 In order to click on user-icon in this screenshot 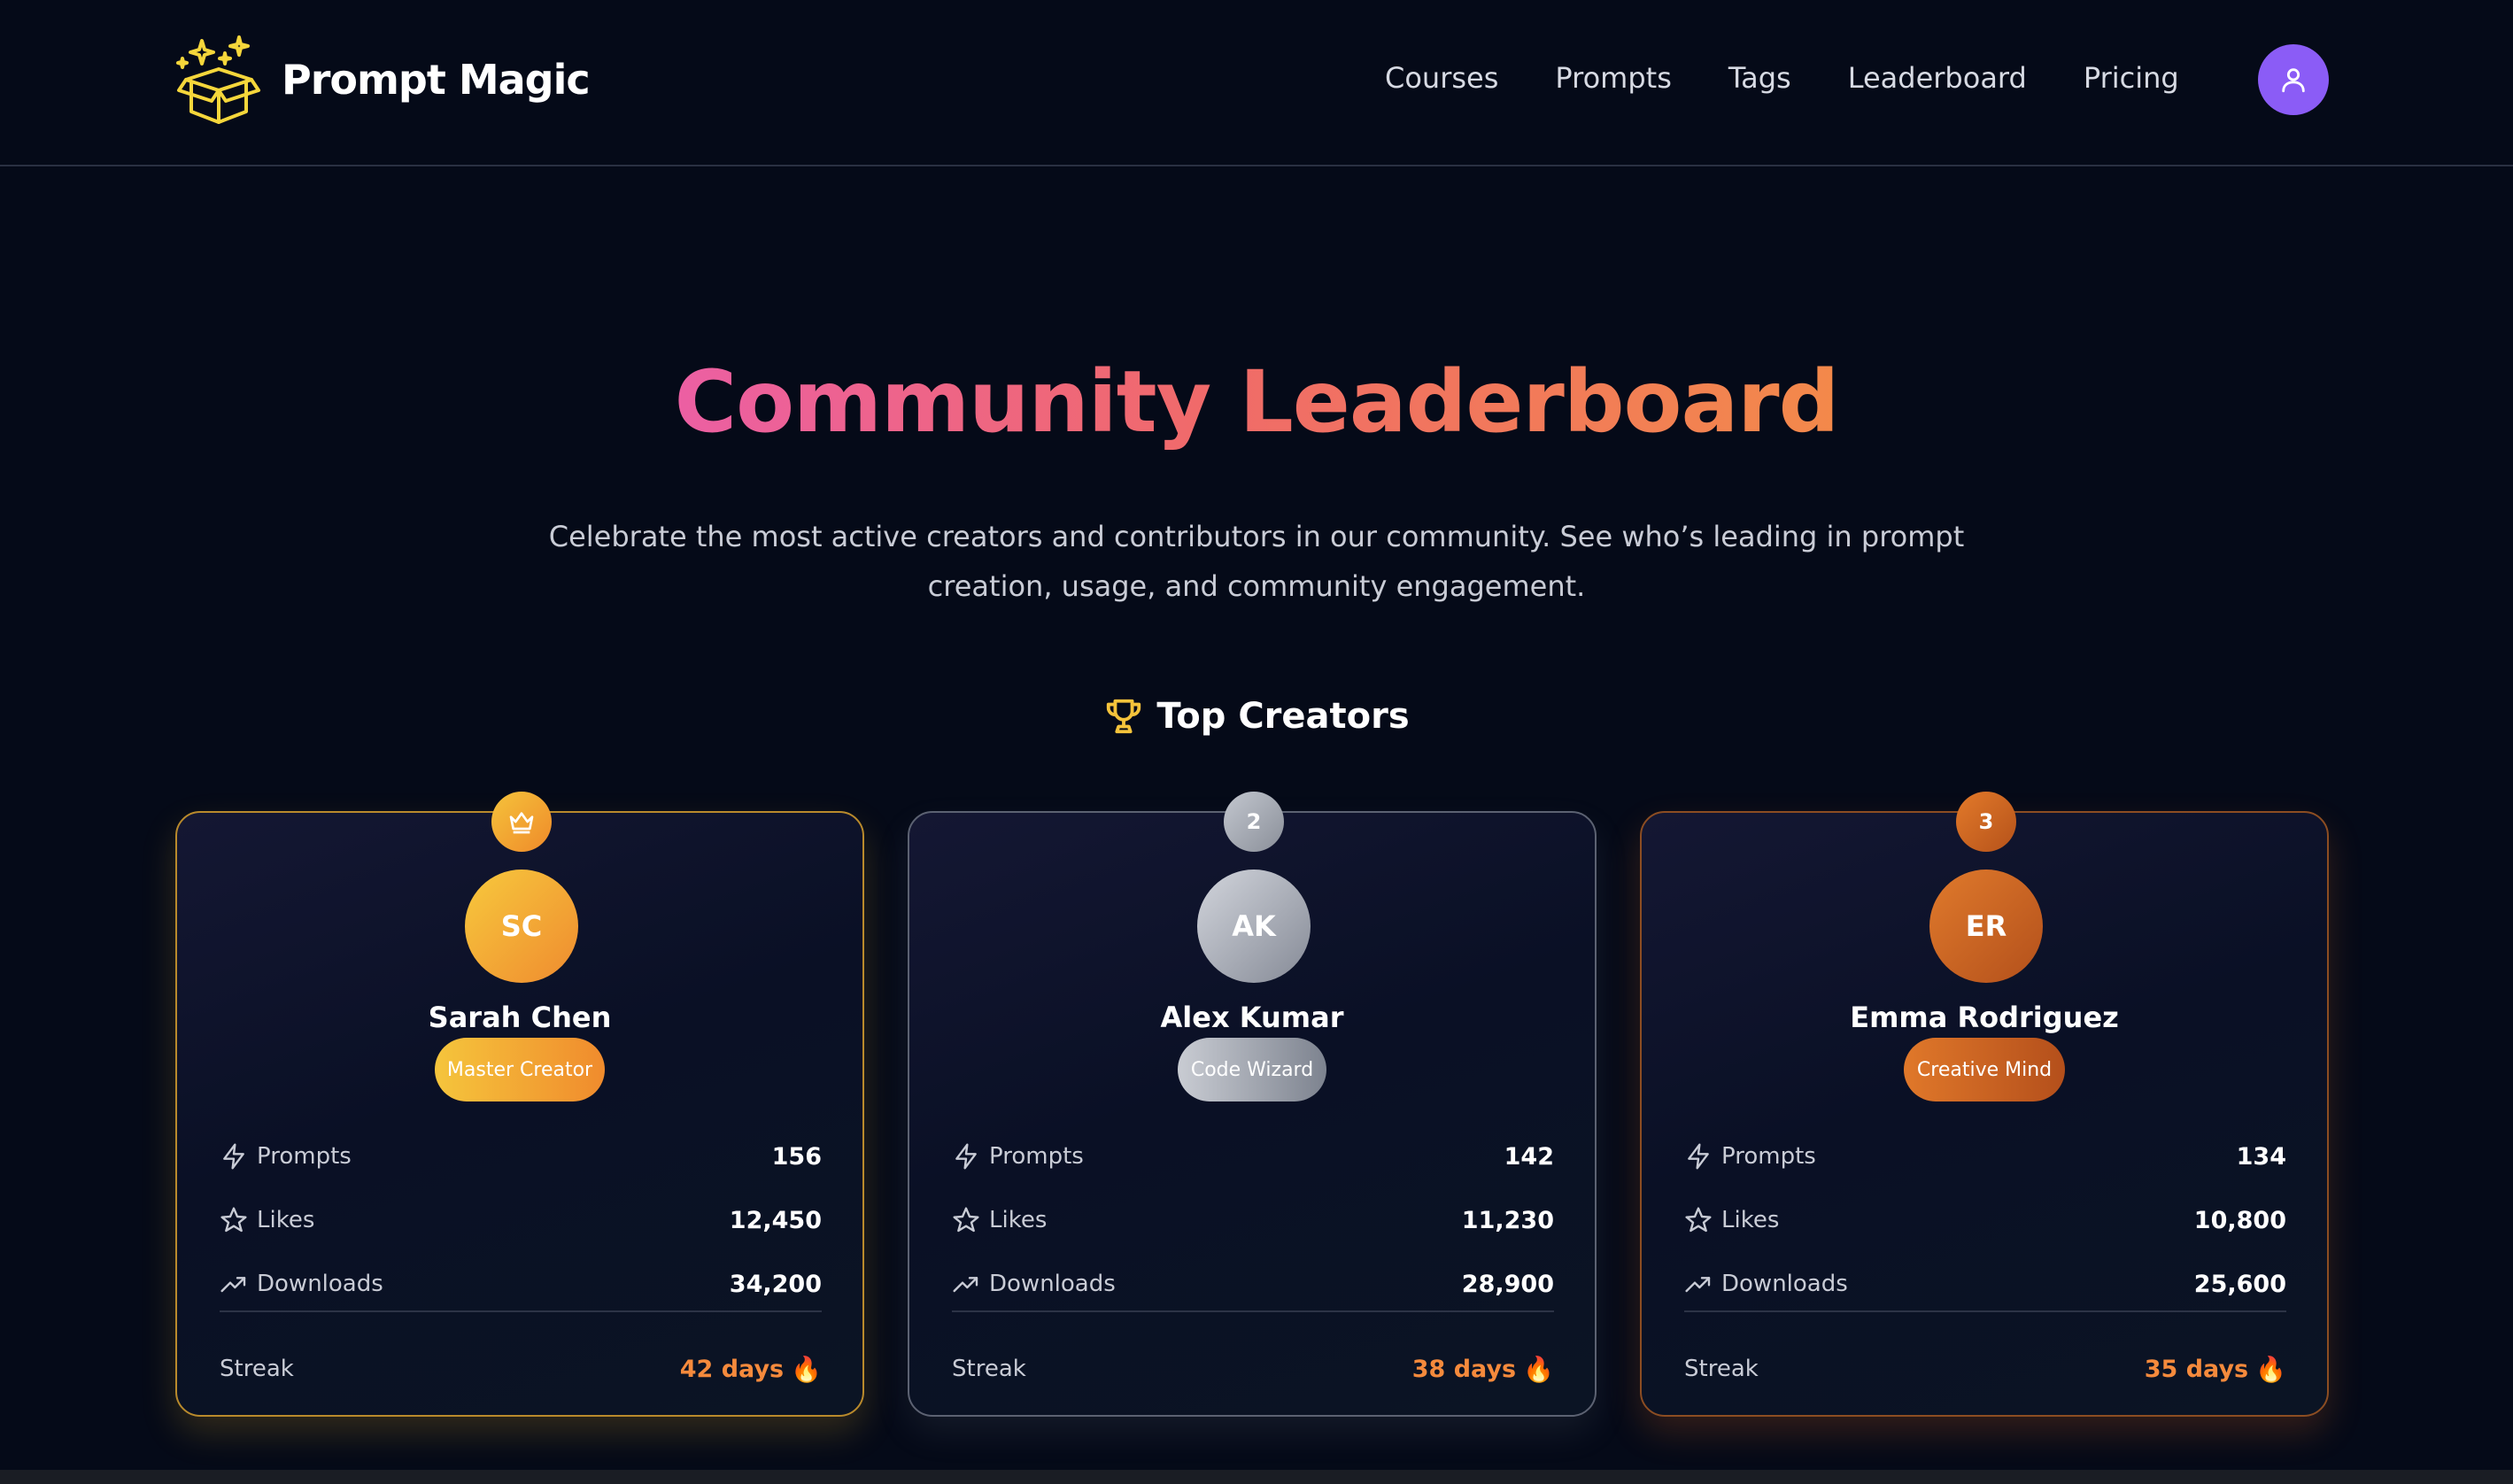, I will do `click(2293, 80)`.